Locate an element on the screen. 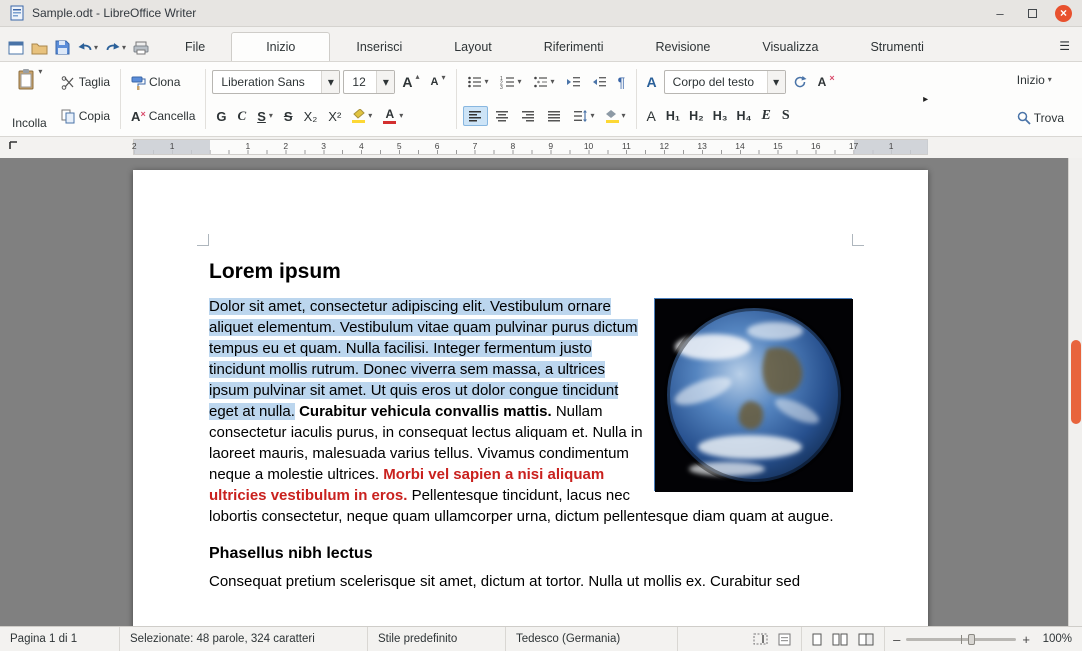 The image size is (1082, 651). heading1-style-button: H₁ is located at coordinates (673, 116).